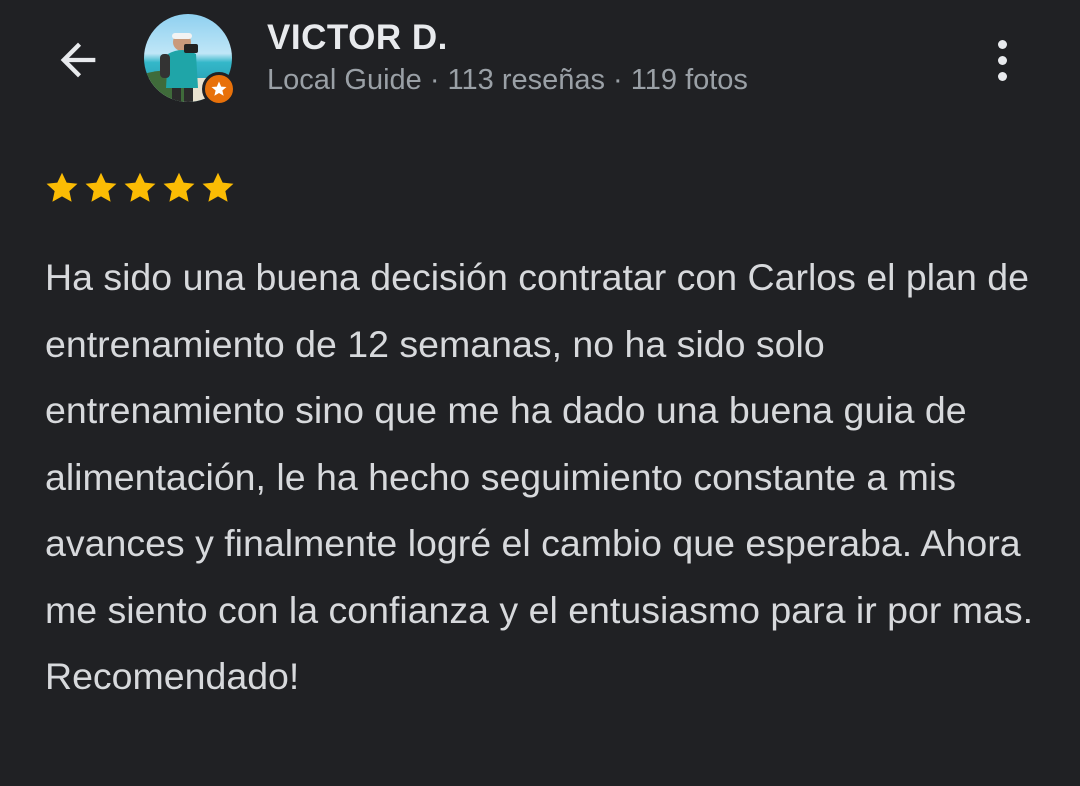 This screenshot has height=786, width=1080. Describe the element at coordinates (357, 38) in the screenshot. I see `reviewer-name: VICTOR D.` at that location.